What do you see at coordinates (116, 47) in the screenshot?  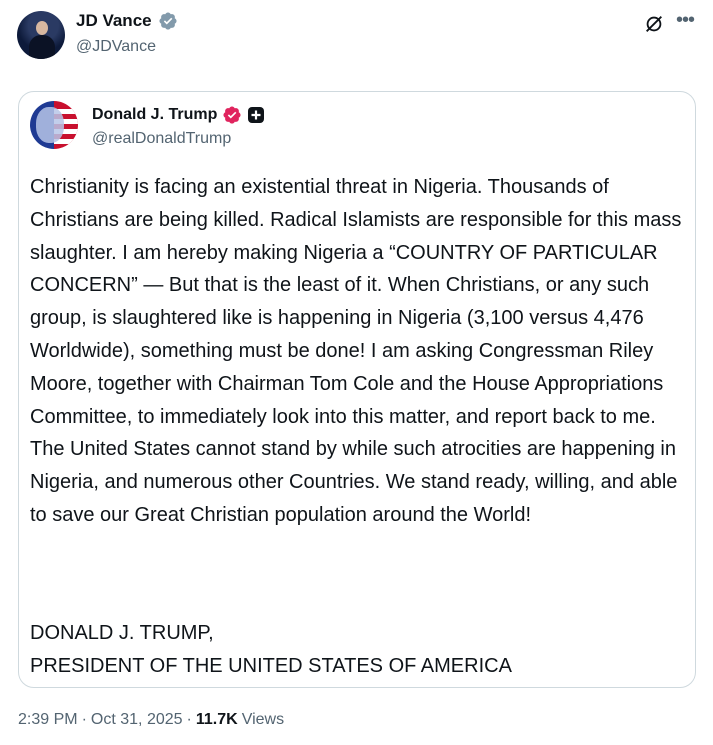 I see `author-handle: @JDVance` at bounding box center [116, 47].